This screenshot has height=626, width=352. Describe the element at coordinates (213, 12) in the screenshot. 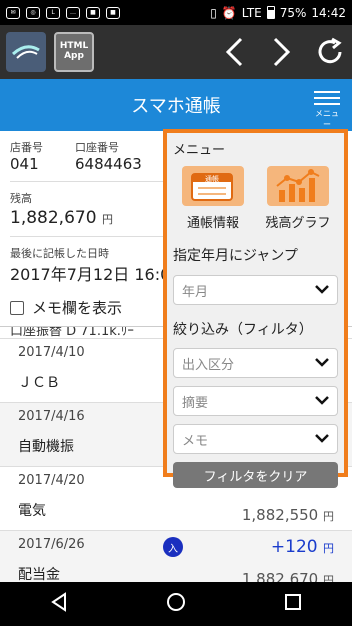

I see `vibrate-icon: ▯` at that location.